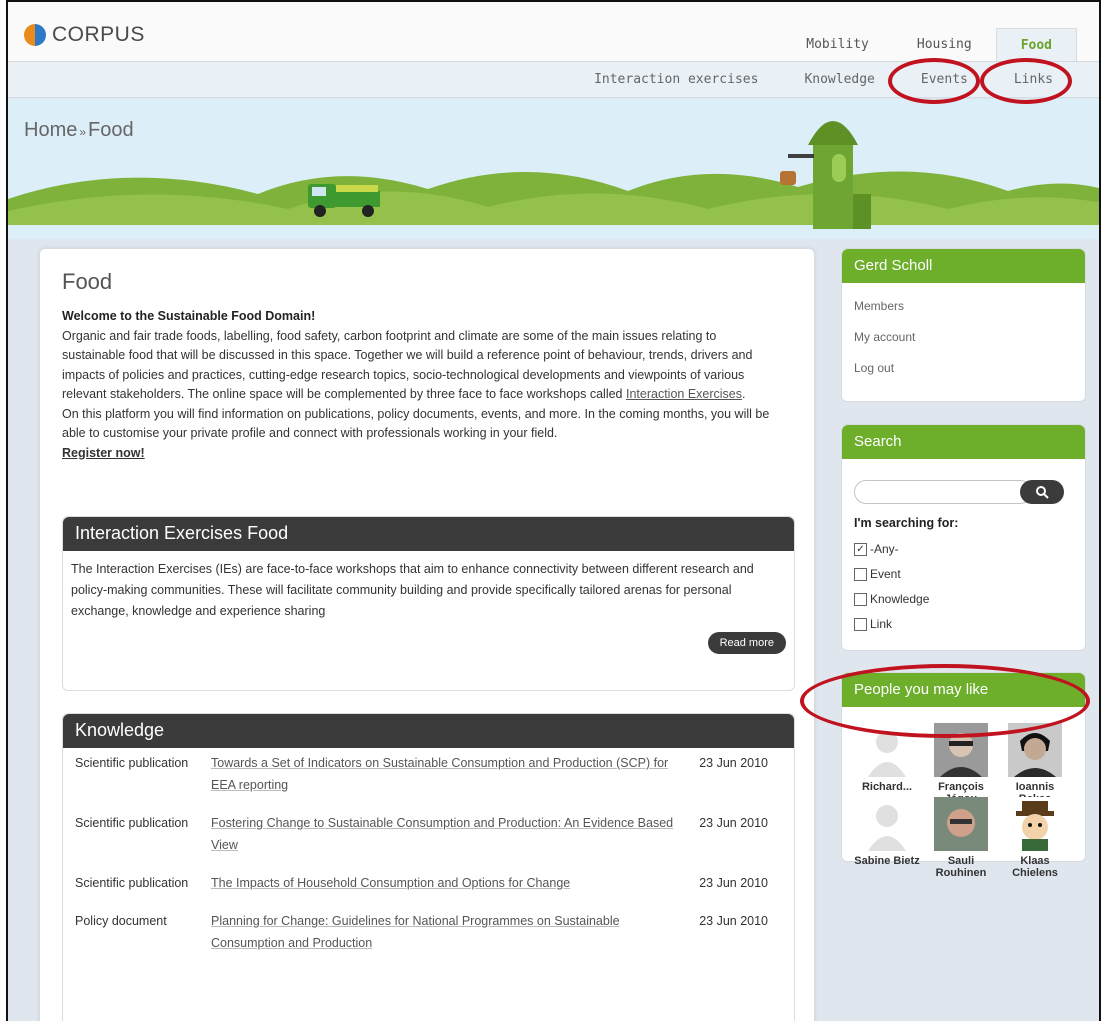 This screenshot has height=1021, width=1105. I want to click on subtab-interaction-exercises: Interaction exercises, so click(676, 79).